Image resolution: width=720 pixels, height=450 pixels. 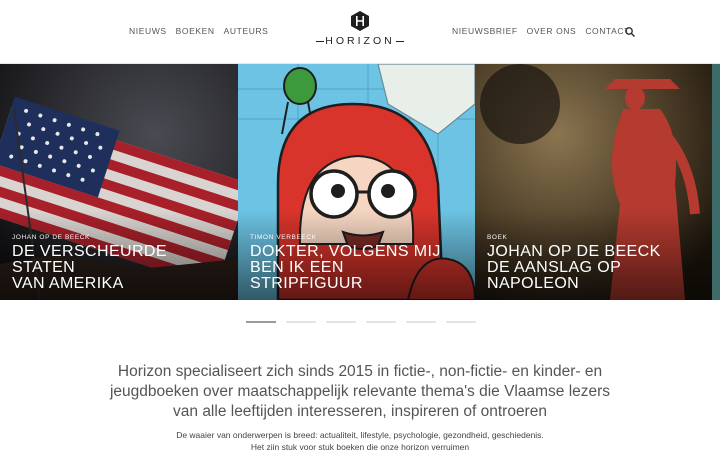 What do you see at coordinates (485, 31) in the screenshot?
I see `nav-link-nieuwsbrief: NIEUWSBRIEF` at bounding box center [485, 31].